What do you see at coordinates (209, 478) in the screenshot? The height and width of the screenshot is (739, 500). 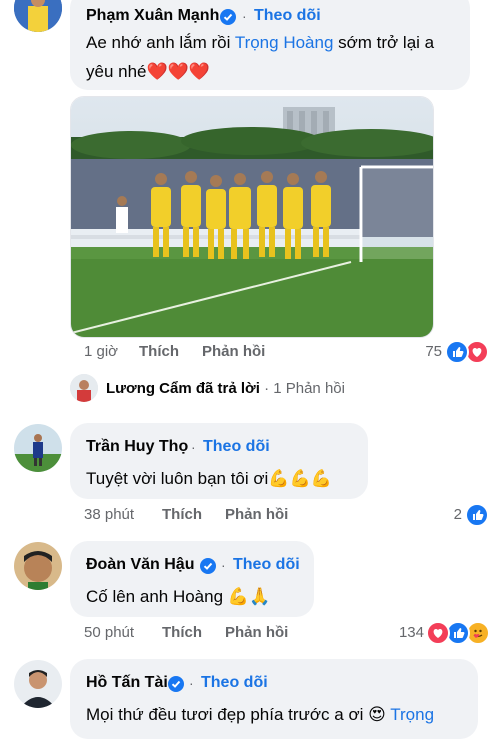 I see `comment-text: Tuyệt vời luôn bạn tôi ơi💪💪💪` at bounding box center [209, 478].